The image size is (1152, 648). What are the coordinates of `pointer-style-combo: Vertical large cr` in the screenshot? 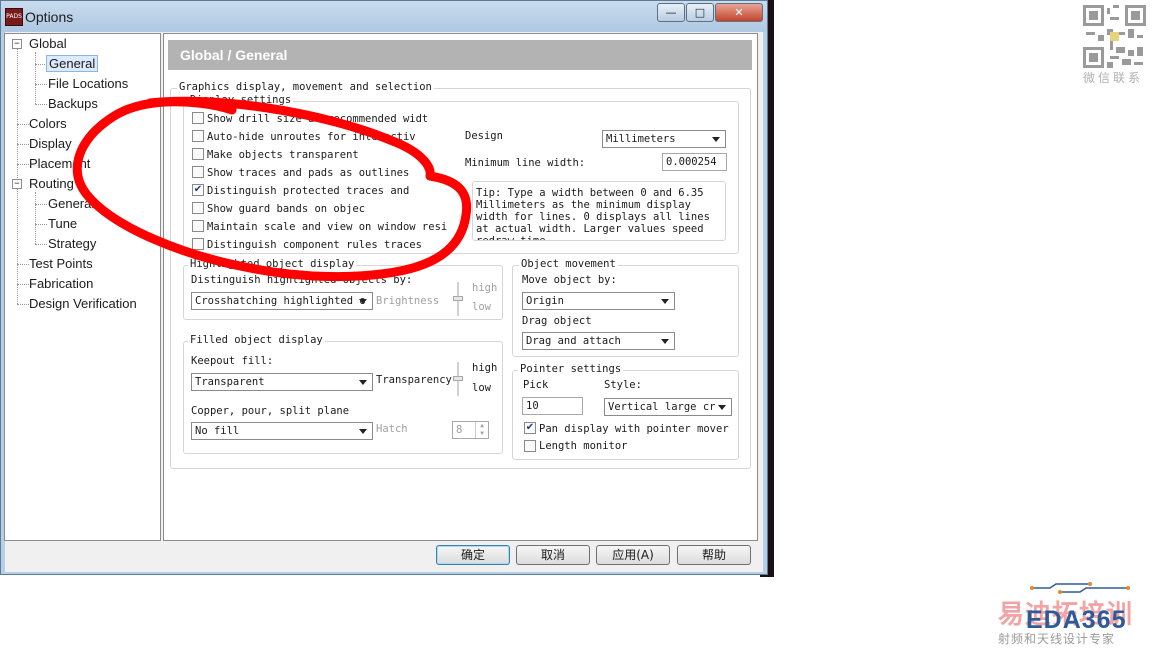 It's located at (668, 407).